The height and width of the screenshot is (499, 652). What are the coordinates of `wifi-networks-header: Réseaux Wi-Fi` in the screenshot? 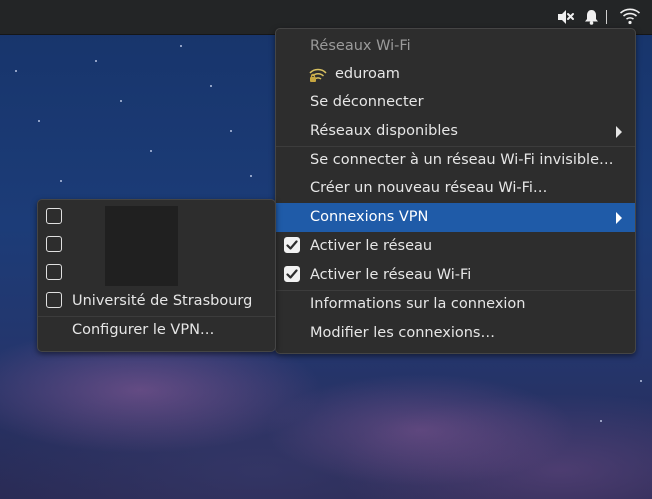 It's located at (360, 46).